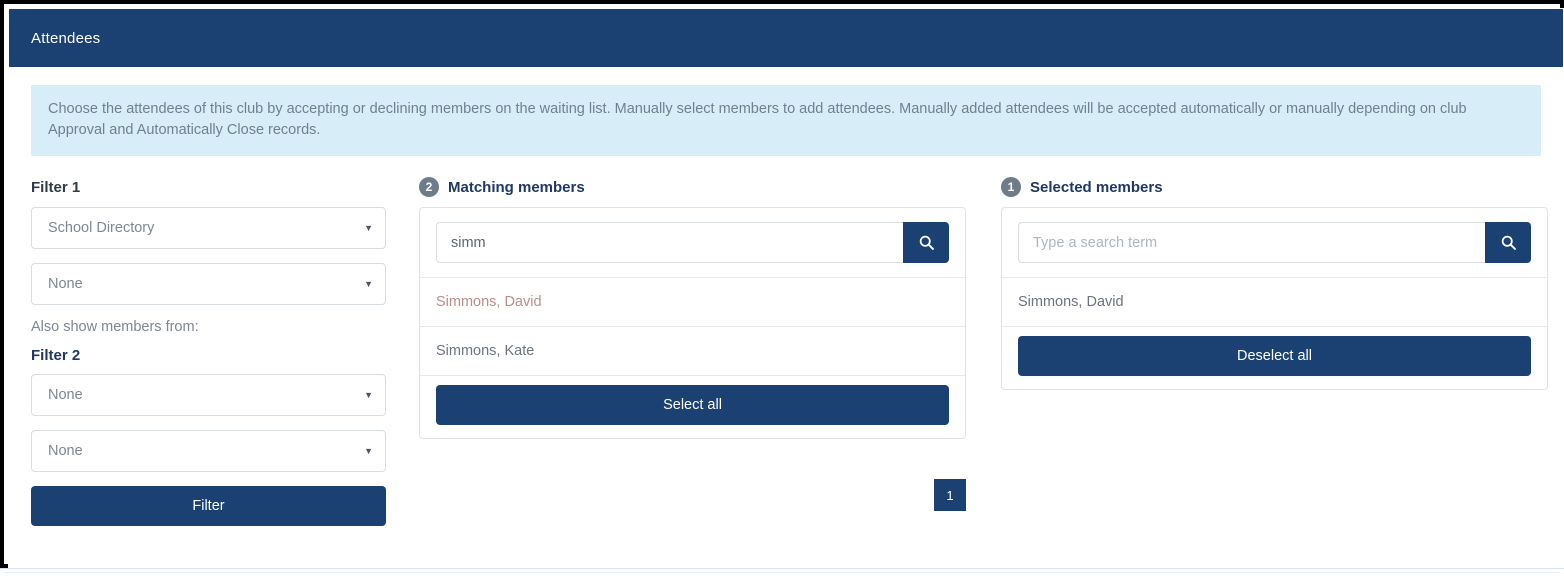 This screenshot has height=579, width=1564. I want to click on matching-panel-action: Select all, so click(692, 406).